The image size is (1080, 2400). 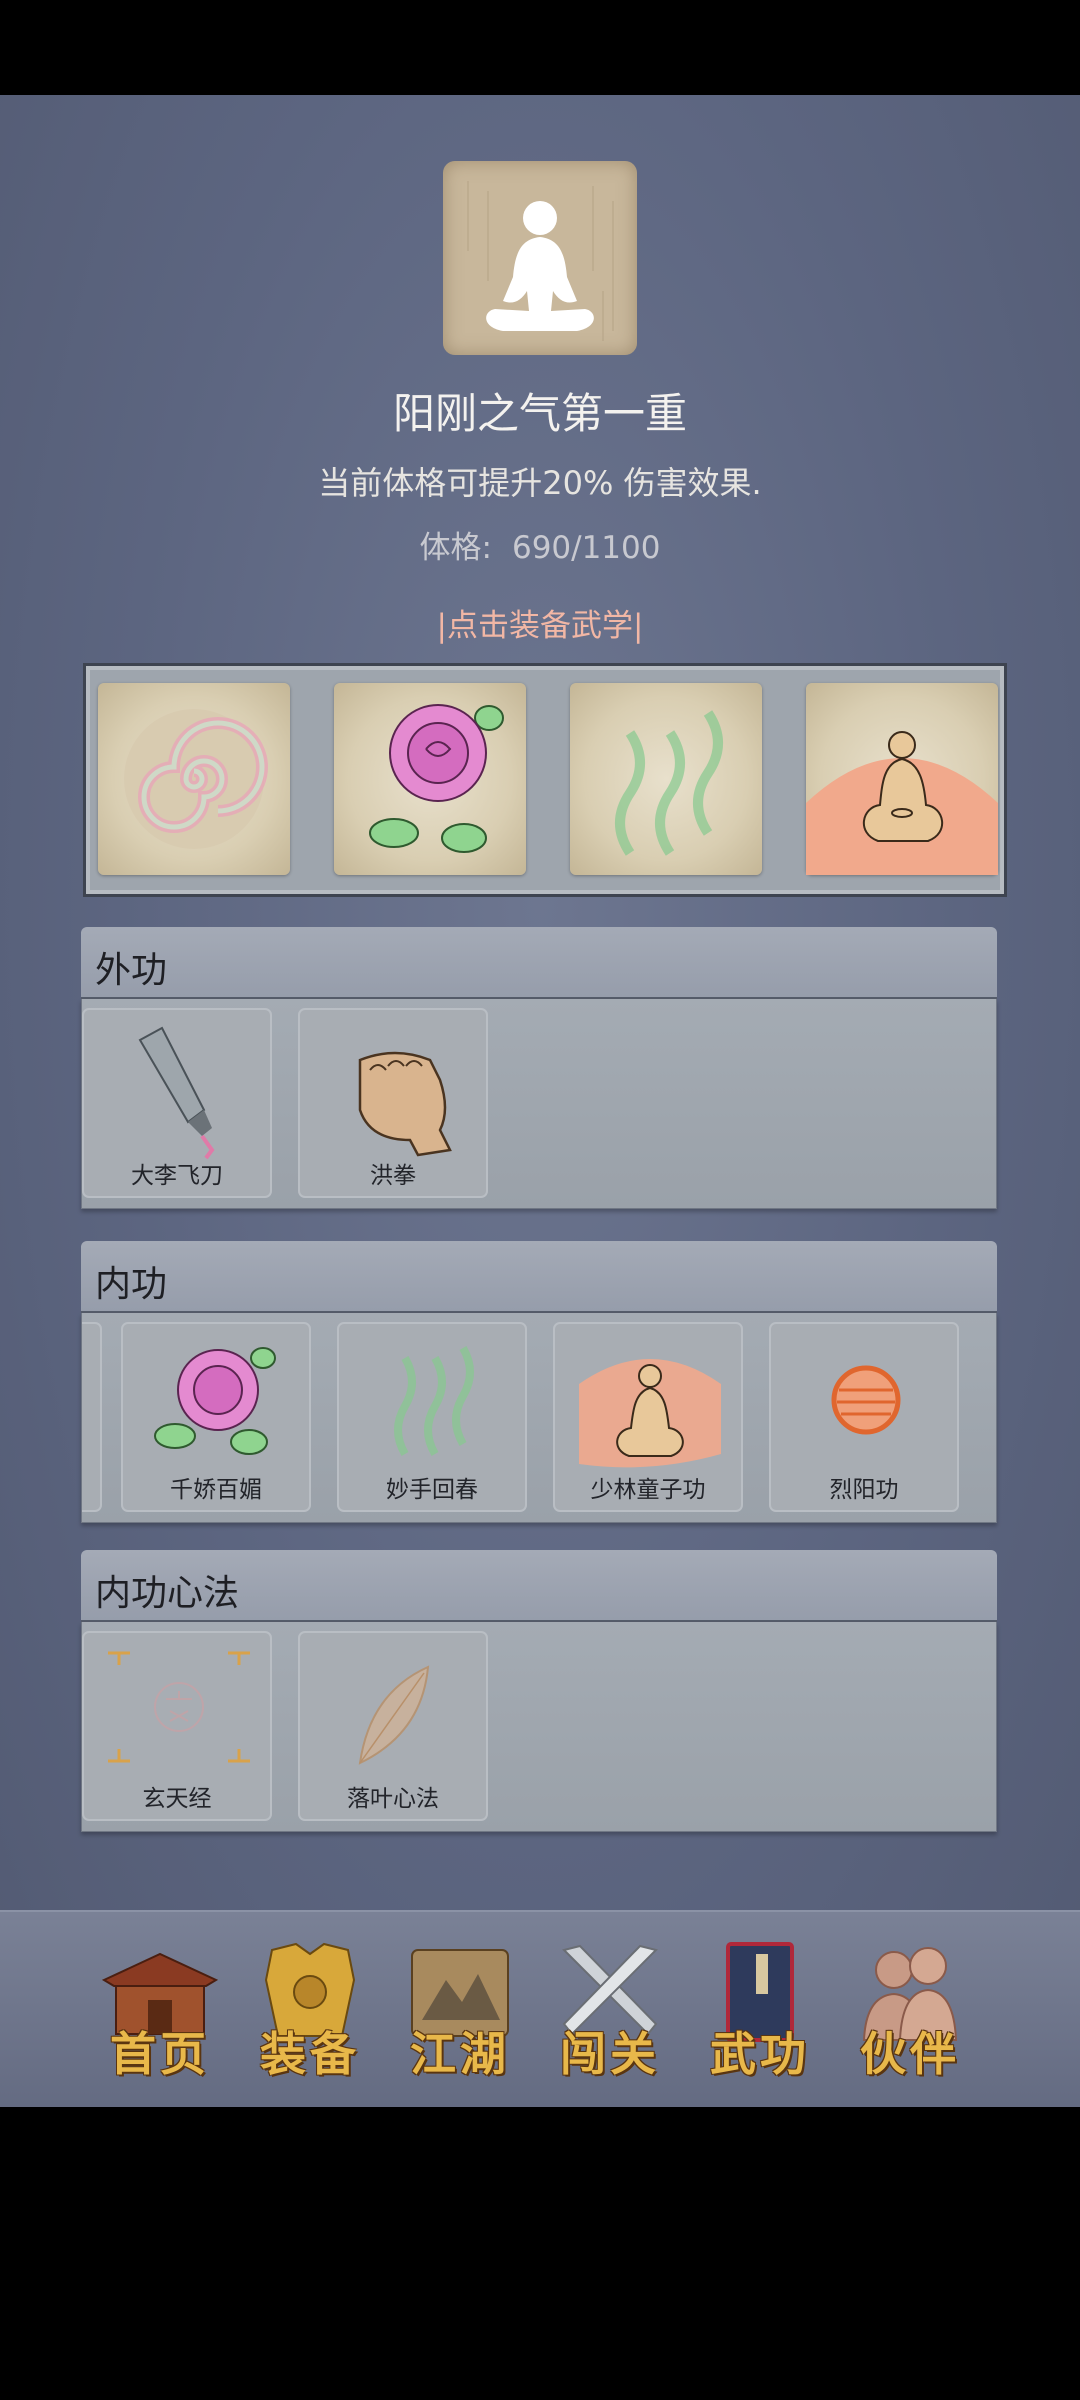 I want to click on nav-companions: 伙伴, so click(x=910, y=2009).